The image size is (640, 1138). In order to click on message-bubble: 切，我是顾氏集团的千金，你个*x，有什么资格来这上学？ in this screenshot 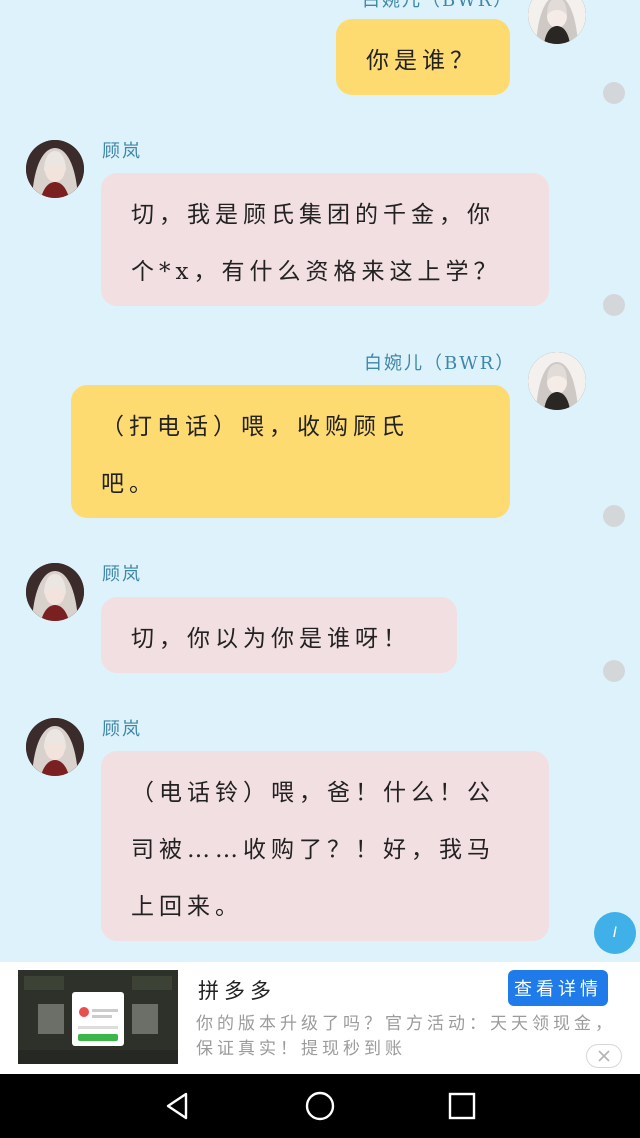, I will do `click(325, 239)`.